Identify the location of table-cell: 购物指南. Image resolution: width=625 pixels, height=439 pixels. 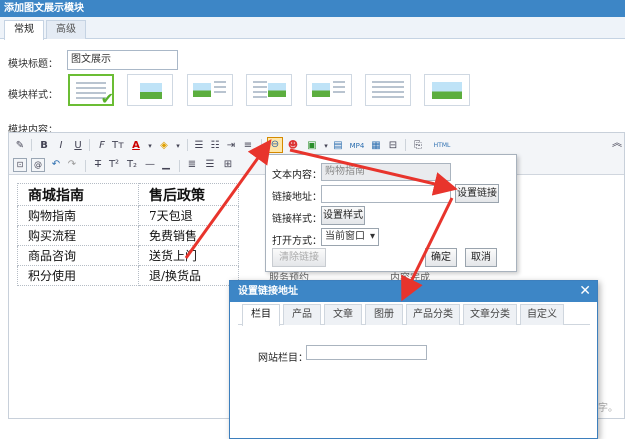
(78, 215).